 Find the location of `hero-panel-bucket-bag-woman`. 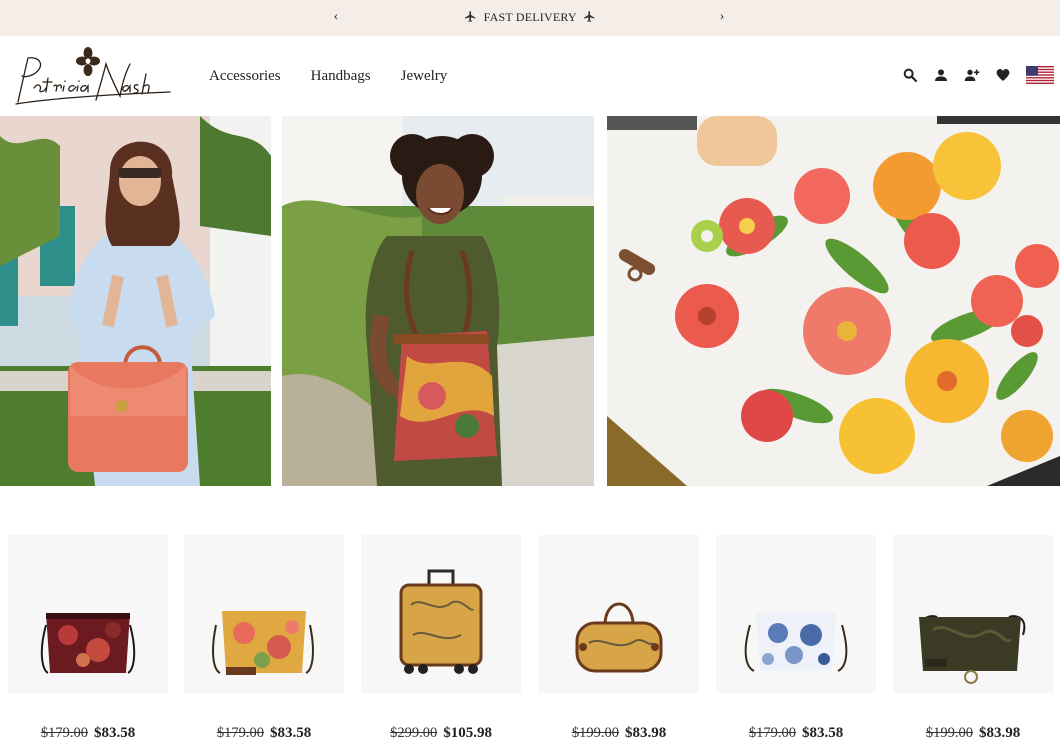

hero-panel-bucket-bag-woman is located at coordinates (438, 301).